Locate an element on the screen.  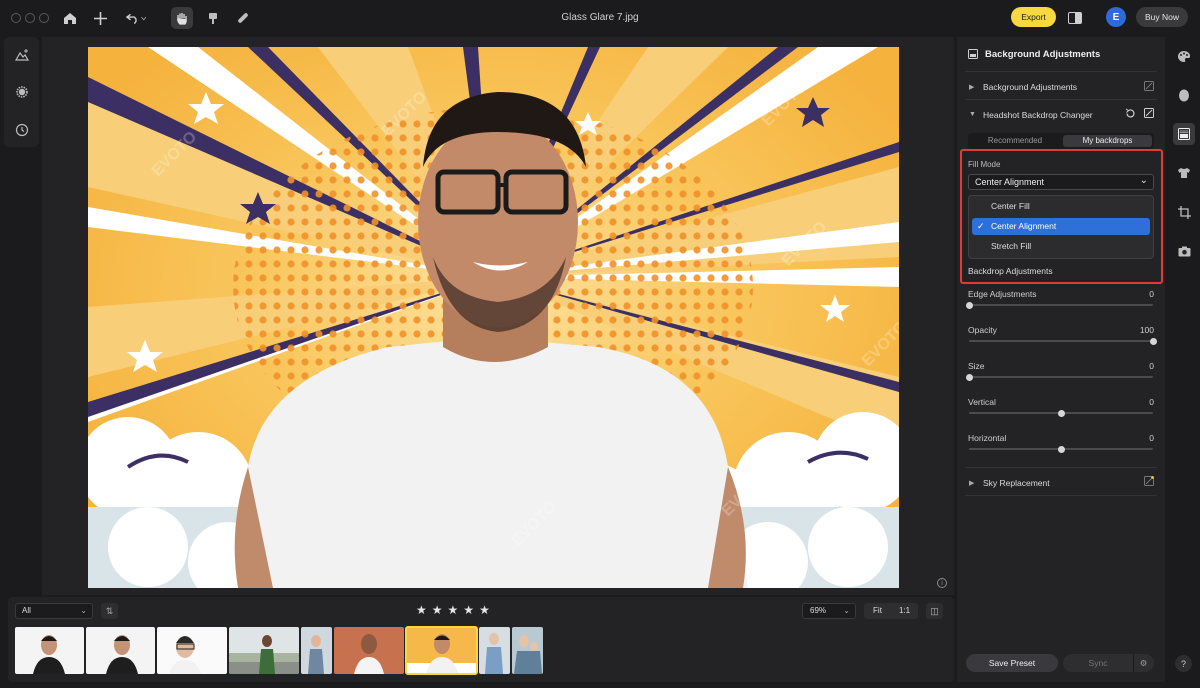
section-headshot-backdrop-changer: Headshot Backdrop Changer is located at coordinates (1038, 115).